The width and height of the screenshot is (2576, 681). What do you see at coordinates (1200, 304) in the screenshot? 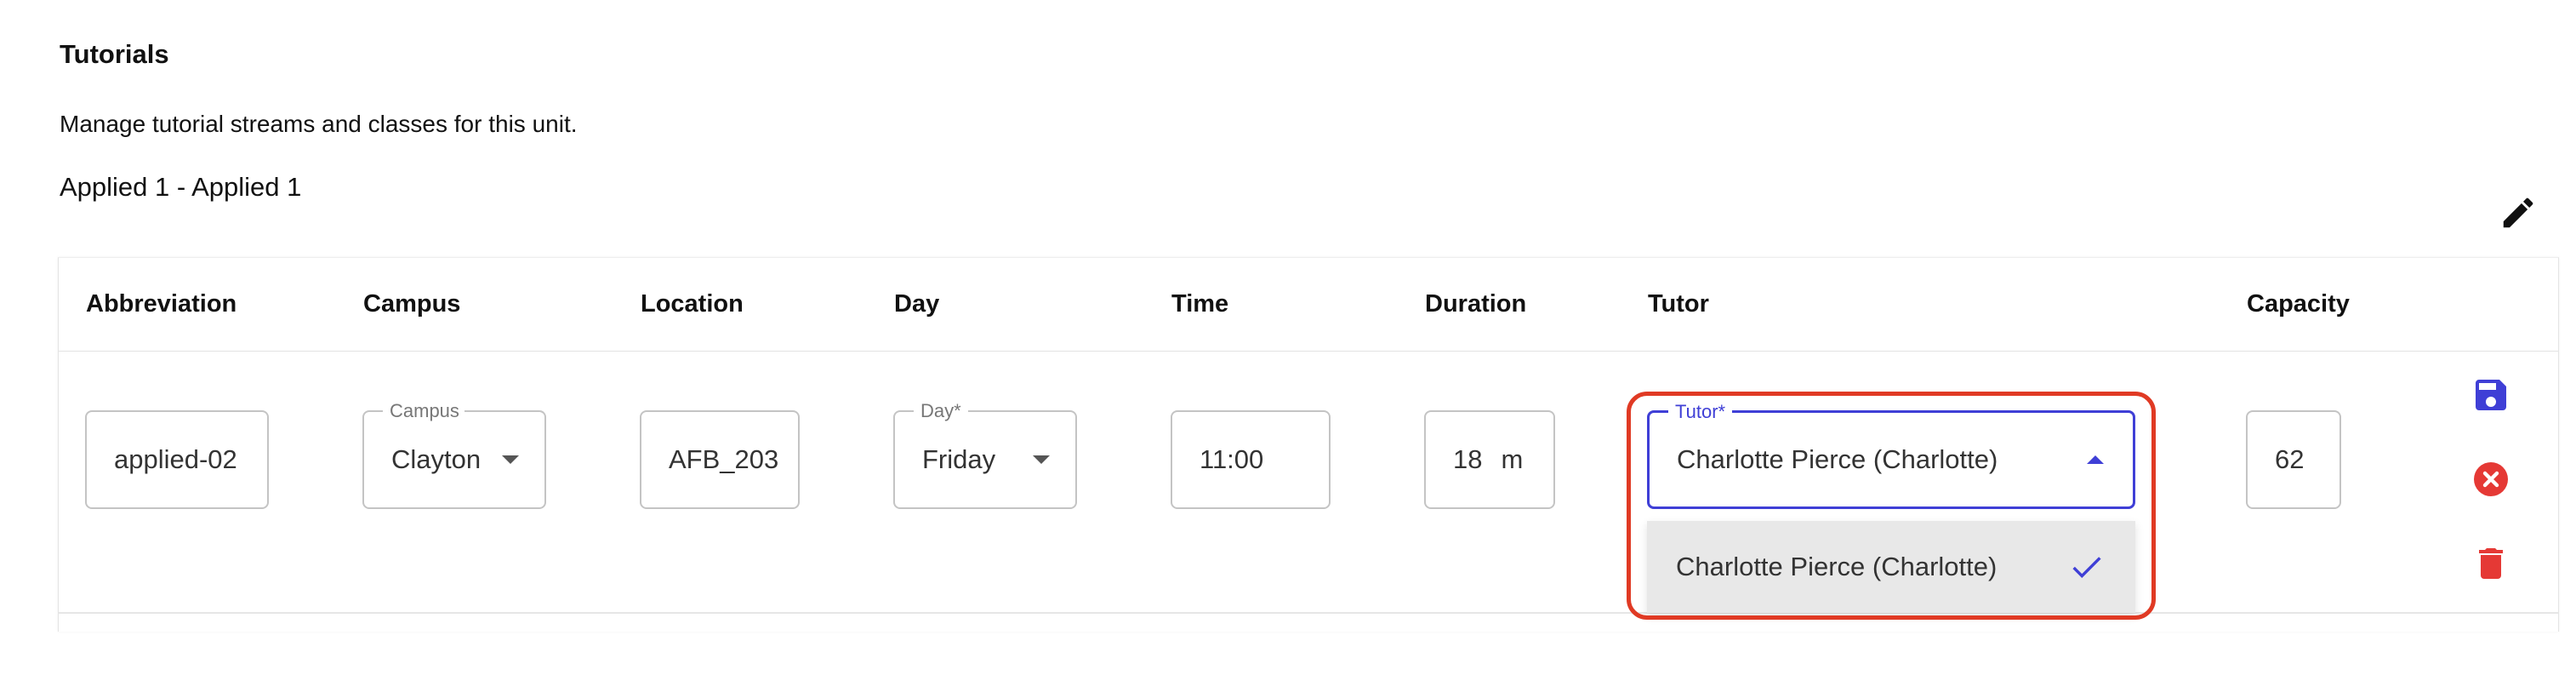
I see `column-header-time: Time` at bounding box center [1200, 304].